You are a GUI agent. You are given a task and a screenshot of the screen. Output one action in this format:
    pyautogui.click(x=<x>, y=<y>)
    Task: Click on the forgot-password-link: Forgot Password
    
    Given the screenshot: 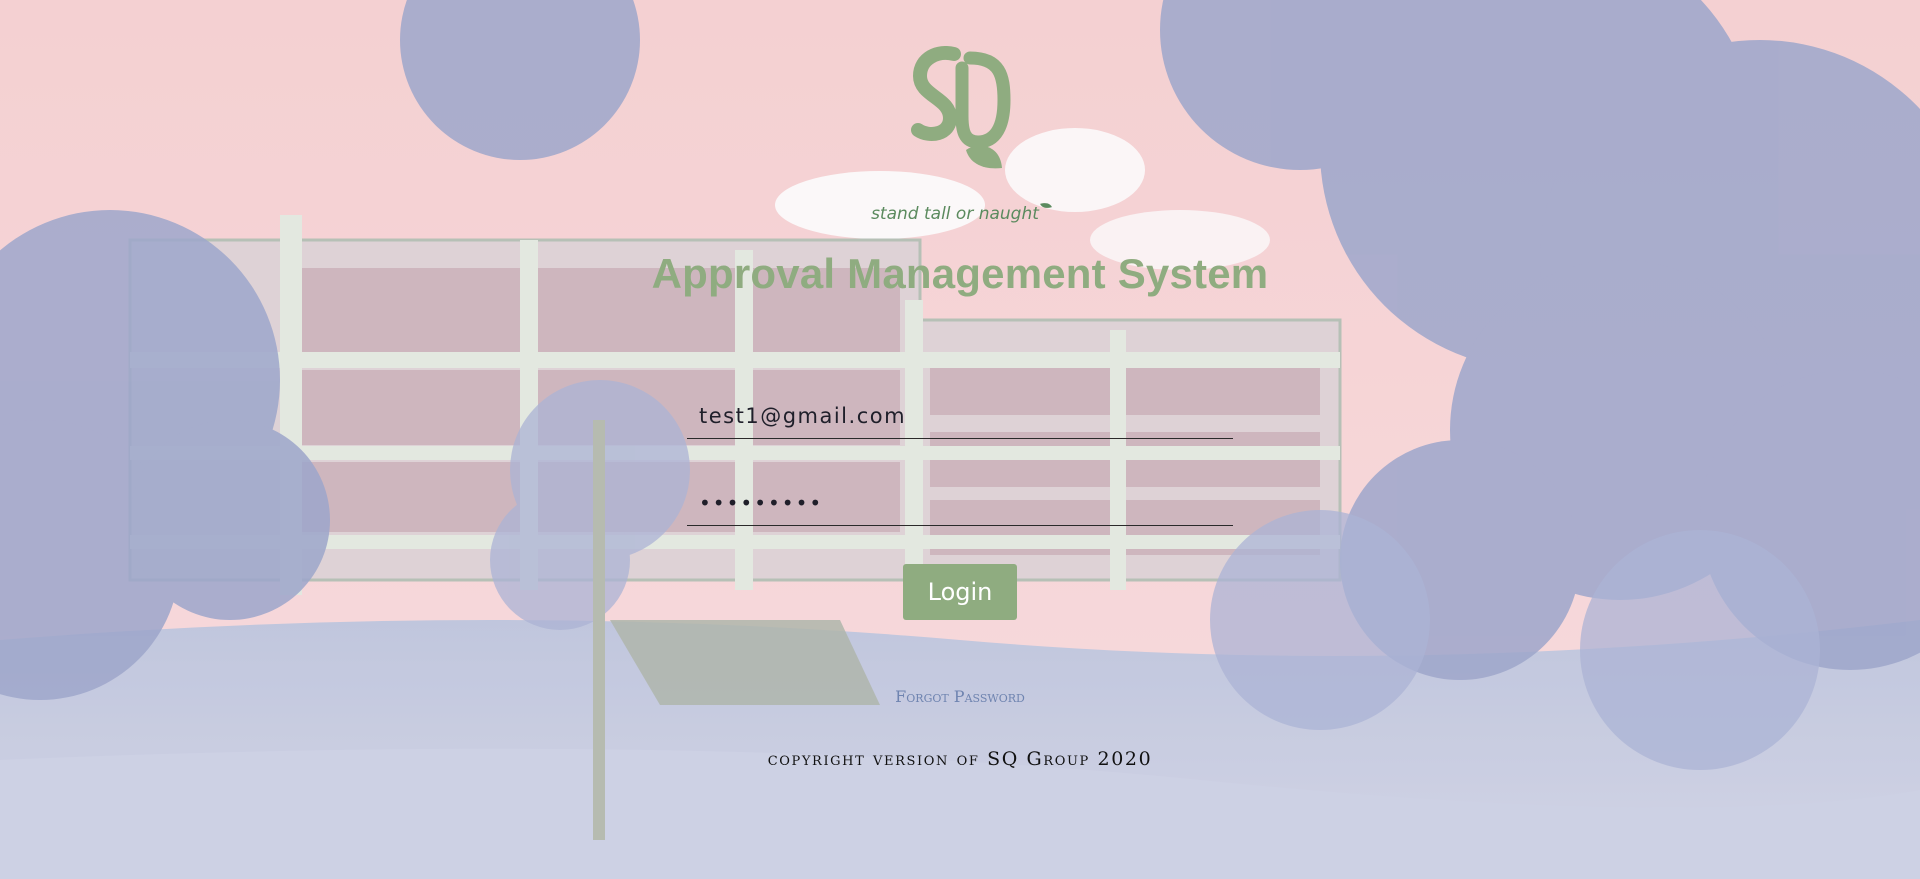 What is the action you would take?
    pyautogui.click(x=960, y=696)
    